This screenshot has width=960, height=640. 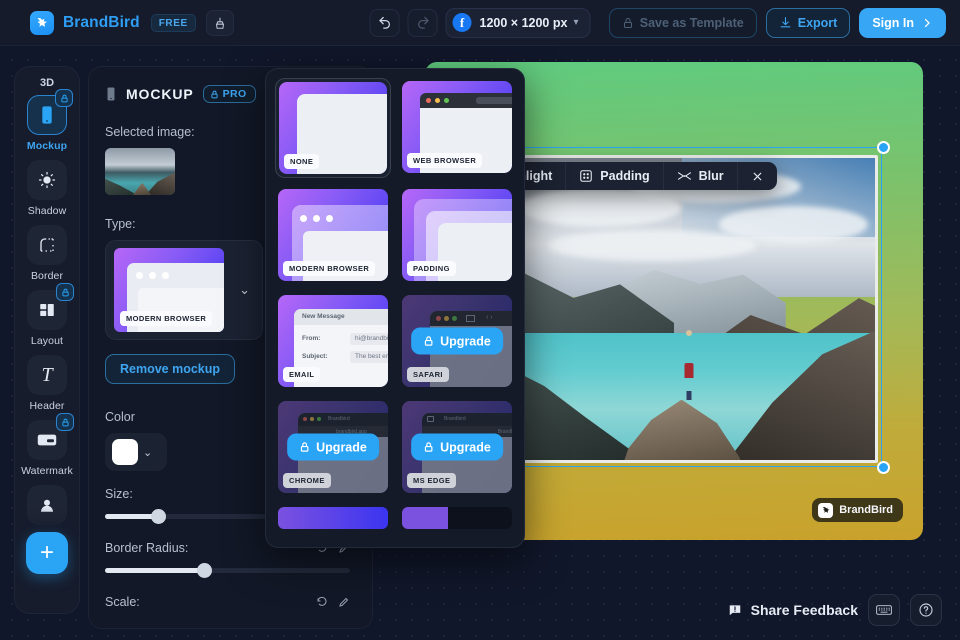 What do you see at coordinates (422, 22) in the screenshot?
I see `redo-icon` at bounding box center [422, 22].